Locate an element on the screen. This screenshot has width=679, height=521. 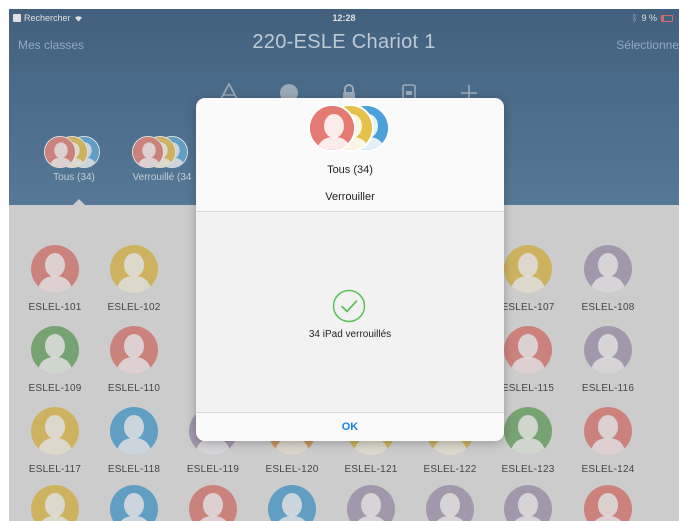
dialog-action-label: Verrouiller is located at coordinates (350, 197).